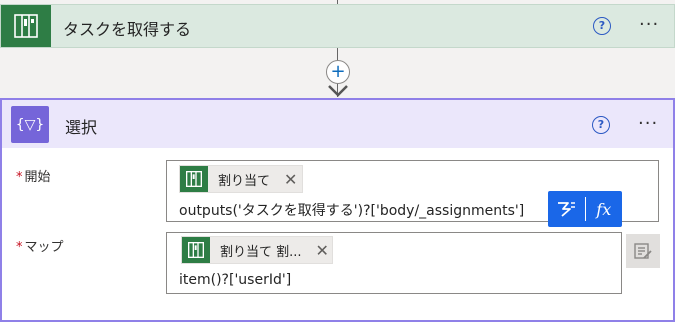  I want to click on data-operation-icon: {▽}, so click(30, 124).